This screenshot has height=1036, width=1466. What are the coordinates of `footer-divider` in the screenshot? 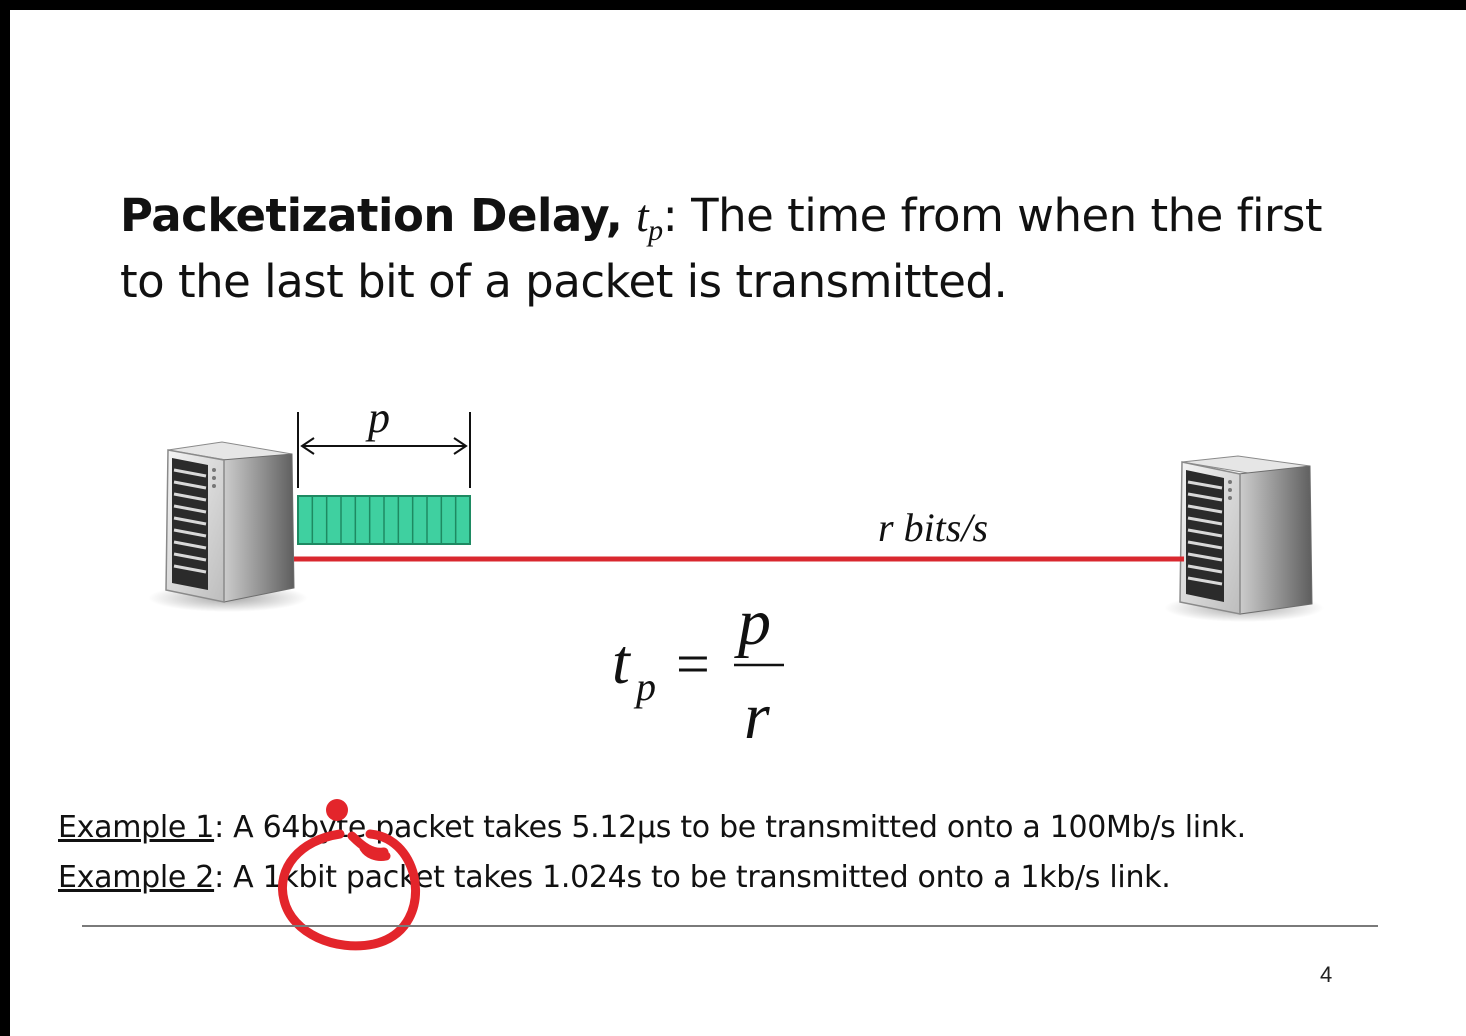 It's located at (730, 926).